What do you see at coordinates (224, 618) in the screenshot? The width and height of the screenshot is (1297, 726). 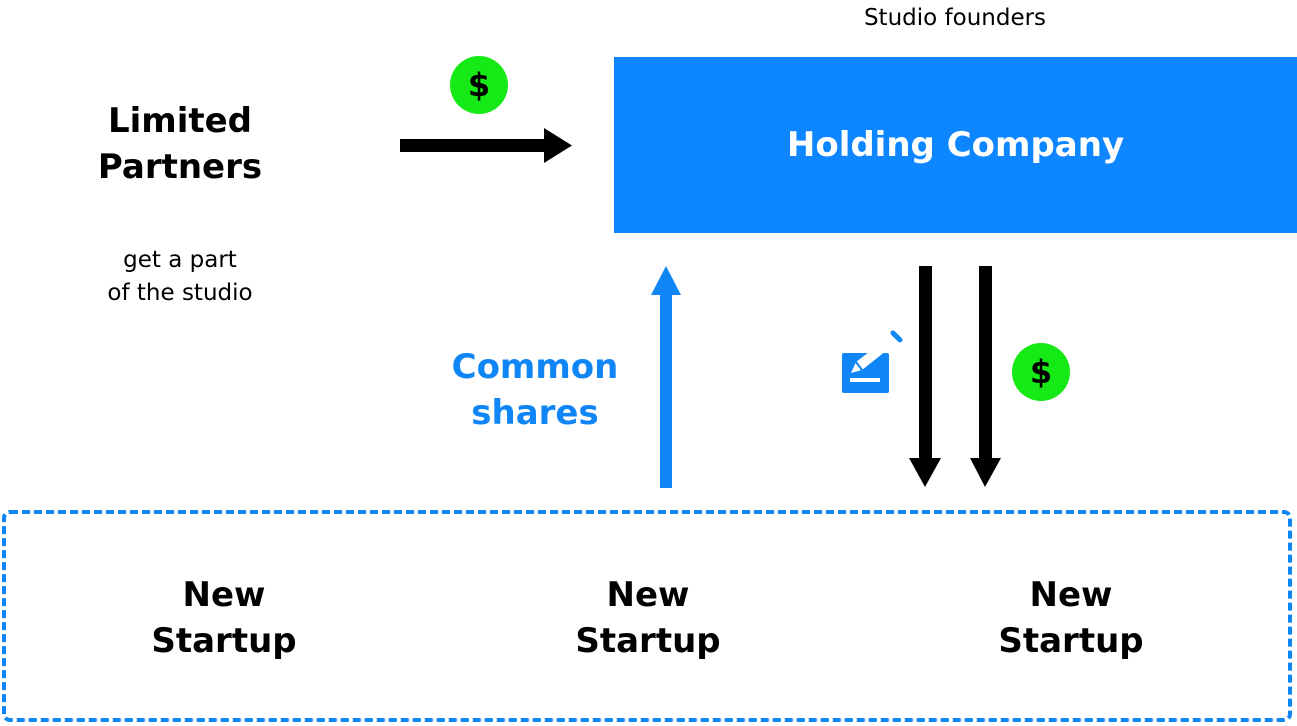 I see `startup-1: New Startup` at bounding box center [224, 618].